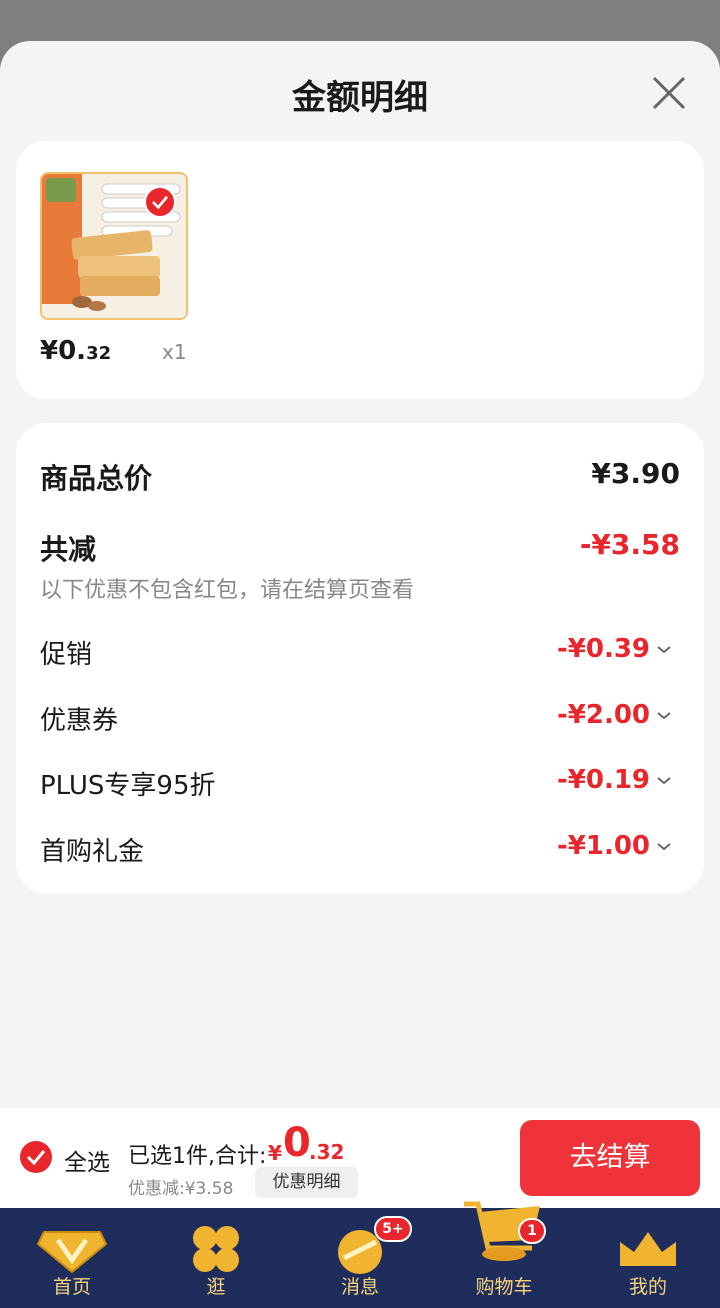 This screenshot has width=720, height=1308. I want to click on close-icon, so click(669, 93).